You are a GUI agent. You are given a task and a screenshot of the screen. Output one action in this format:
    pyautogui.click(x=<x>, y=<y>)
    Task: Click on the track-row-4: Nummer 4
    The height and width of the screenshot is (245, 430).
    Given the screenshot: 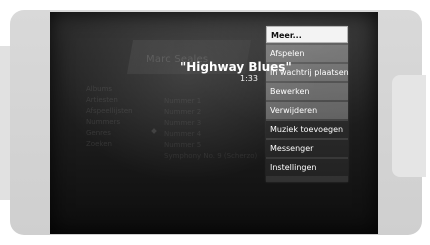 What is the action you would take?
    pyautogui.click(x=210, y=134)
    